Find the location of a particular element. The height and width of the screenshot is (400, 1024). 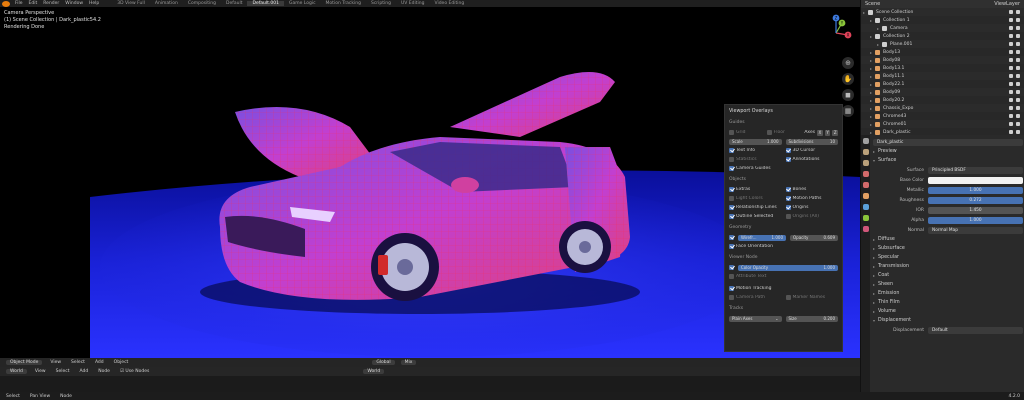

camera-guides-toggle: Camera Guides is located at coordinates (783, 168).